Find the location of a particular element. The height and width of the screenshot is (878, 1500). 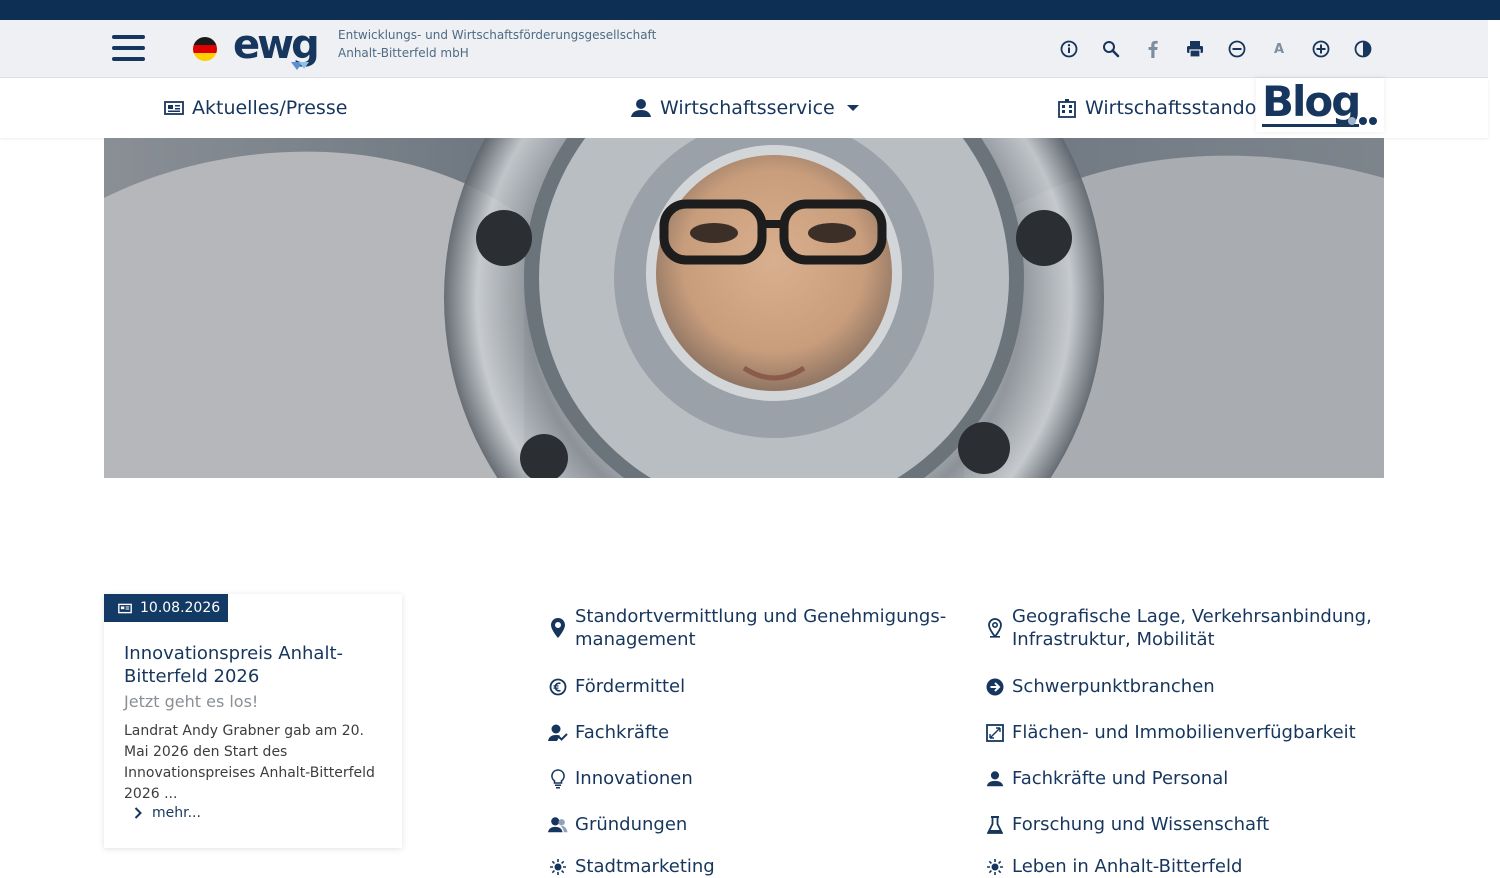

arrow-circle-right-icon is located at coordinates (995, 686).